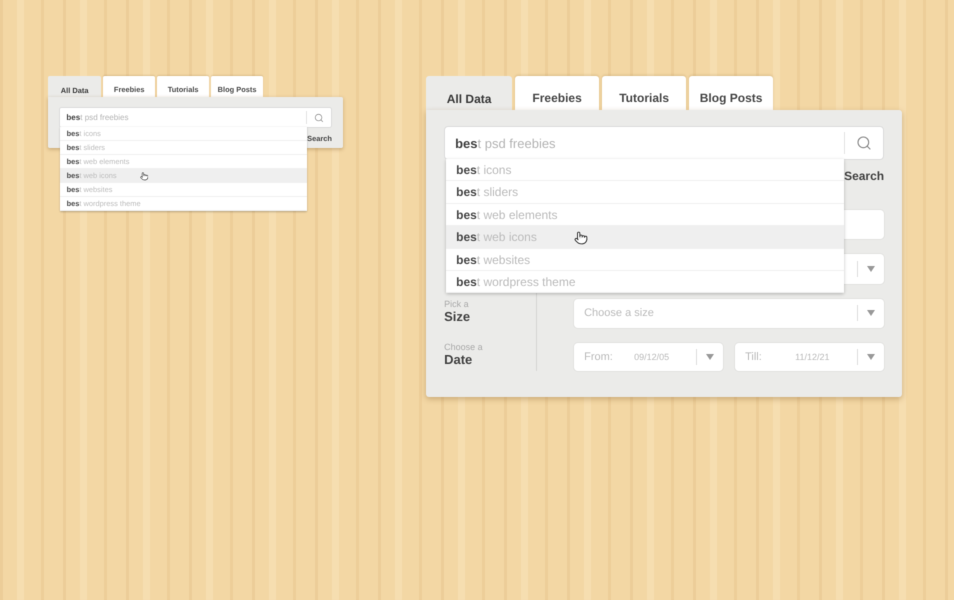 This screenshot has width=954, height=600. What do you see at coordinates (464, 347) in the screenshot?
I see `filter-hint: Choose a` at bounding box center [464, 347].